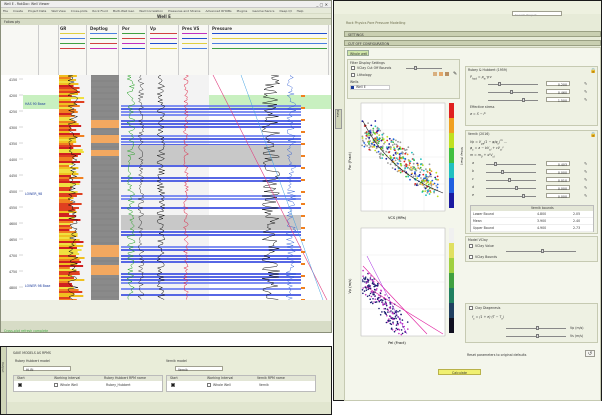  What do you see at coordinates (13, 80) in the screenshot?
I see `depth-tick: 4150` at bounding box center [13, 80].